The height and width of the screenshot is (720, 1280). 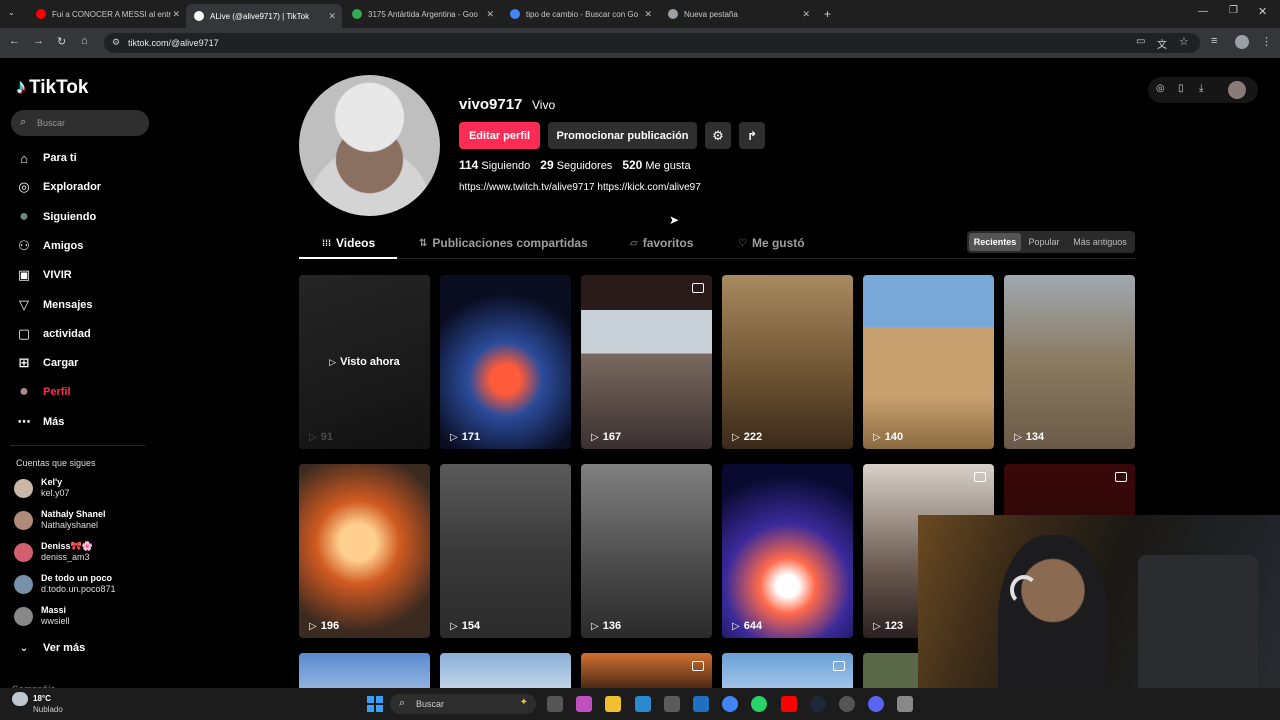 What do you see at coordinates (634, 243) in the screenshot?
I see `bookmark-icon: ▱` at bounding box center [634, 243].